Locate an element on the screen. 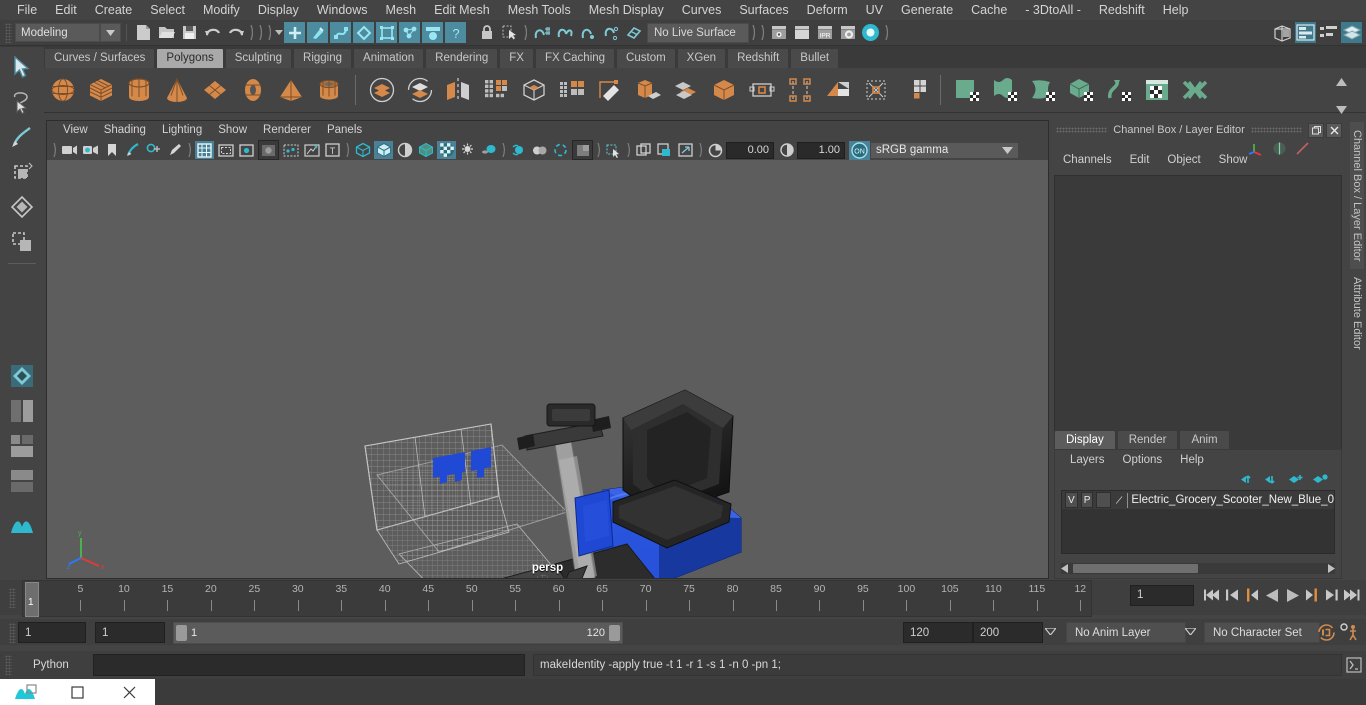 This screenshot has width=1366, height=705. layer-playback-toggle: P is located at coordinates (1087, 500).